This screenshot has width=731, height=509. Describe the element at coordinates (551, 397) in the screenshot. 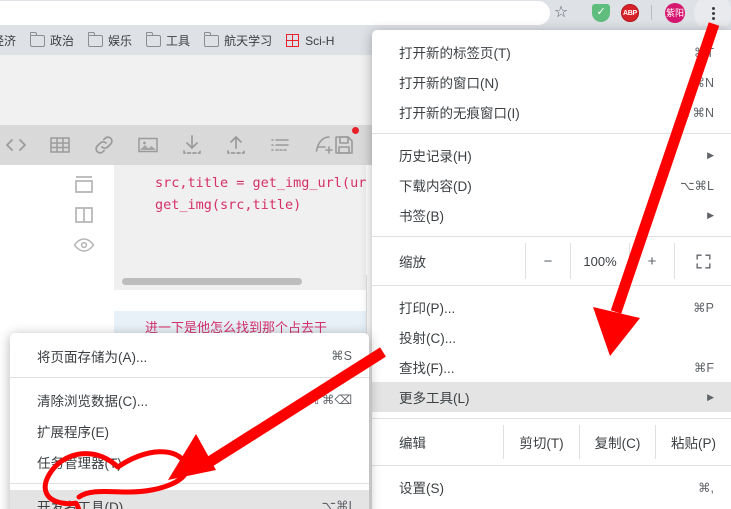

I see `menu-item-more-tools: 更多工具(L) ▶` at that location.